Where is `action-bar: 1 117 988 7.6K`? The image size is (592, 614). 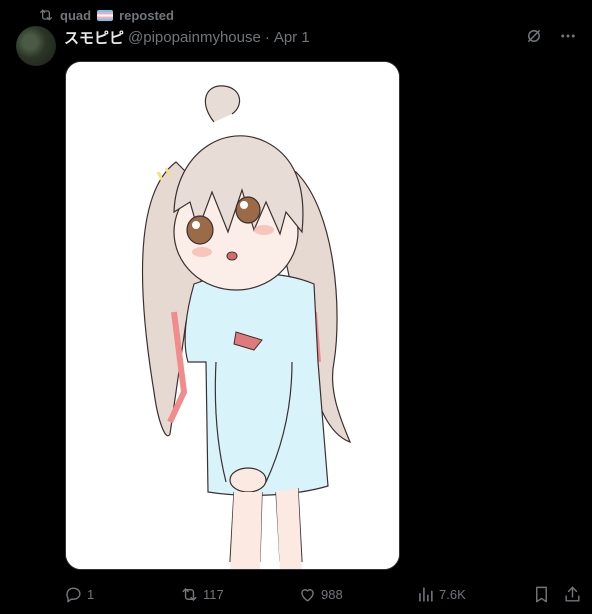 action-bar: 1 117 988 7.6K is located at coordinates (296, 594).